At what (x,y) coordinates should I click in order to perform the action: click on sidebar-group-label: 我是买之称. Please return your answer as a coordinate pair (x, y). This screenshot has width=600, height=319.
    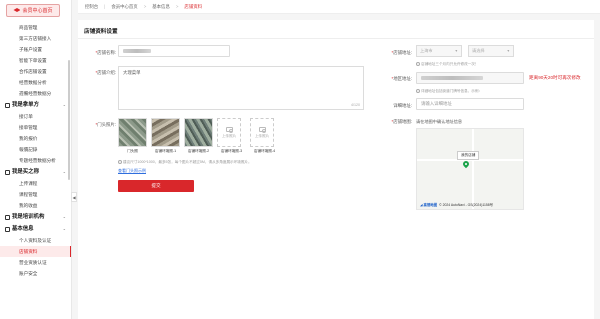
    Looking at the image, I should click on (25, 172).